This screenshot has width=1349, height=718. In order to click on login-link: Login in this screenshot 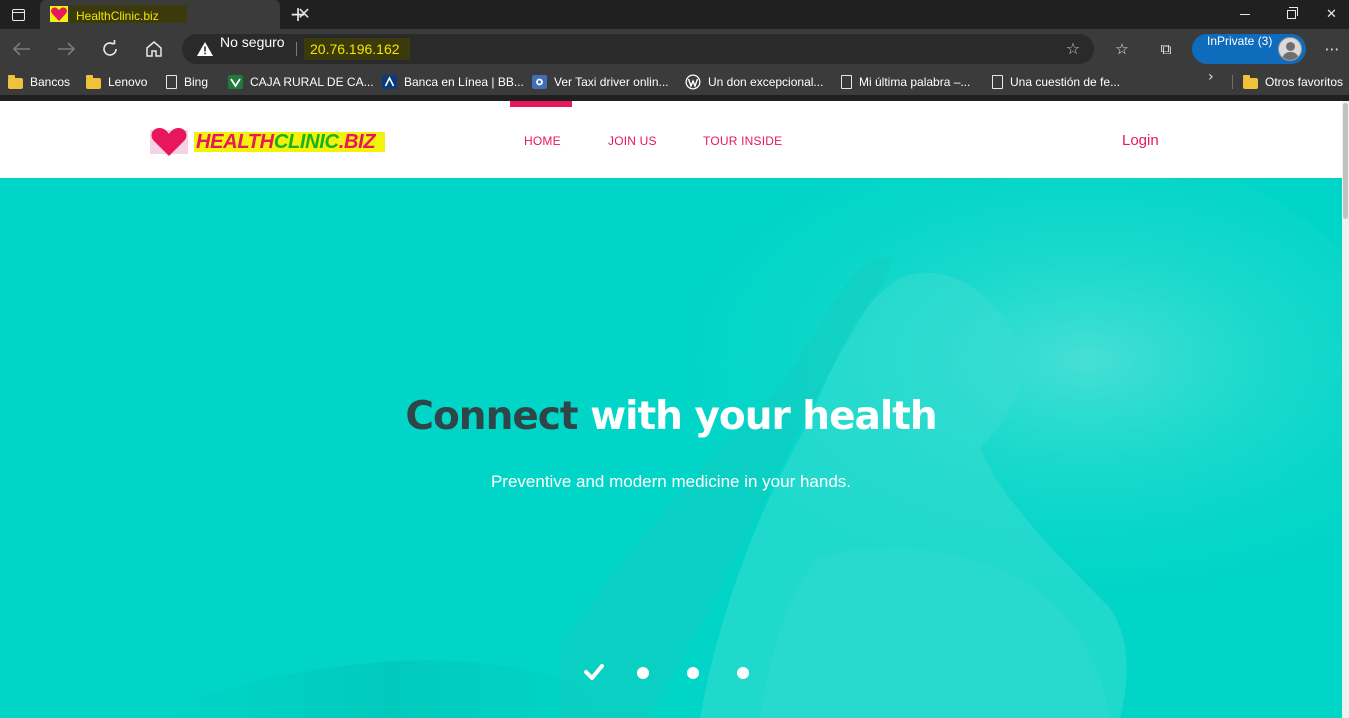, I will do `click(1140, 140)`.